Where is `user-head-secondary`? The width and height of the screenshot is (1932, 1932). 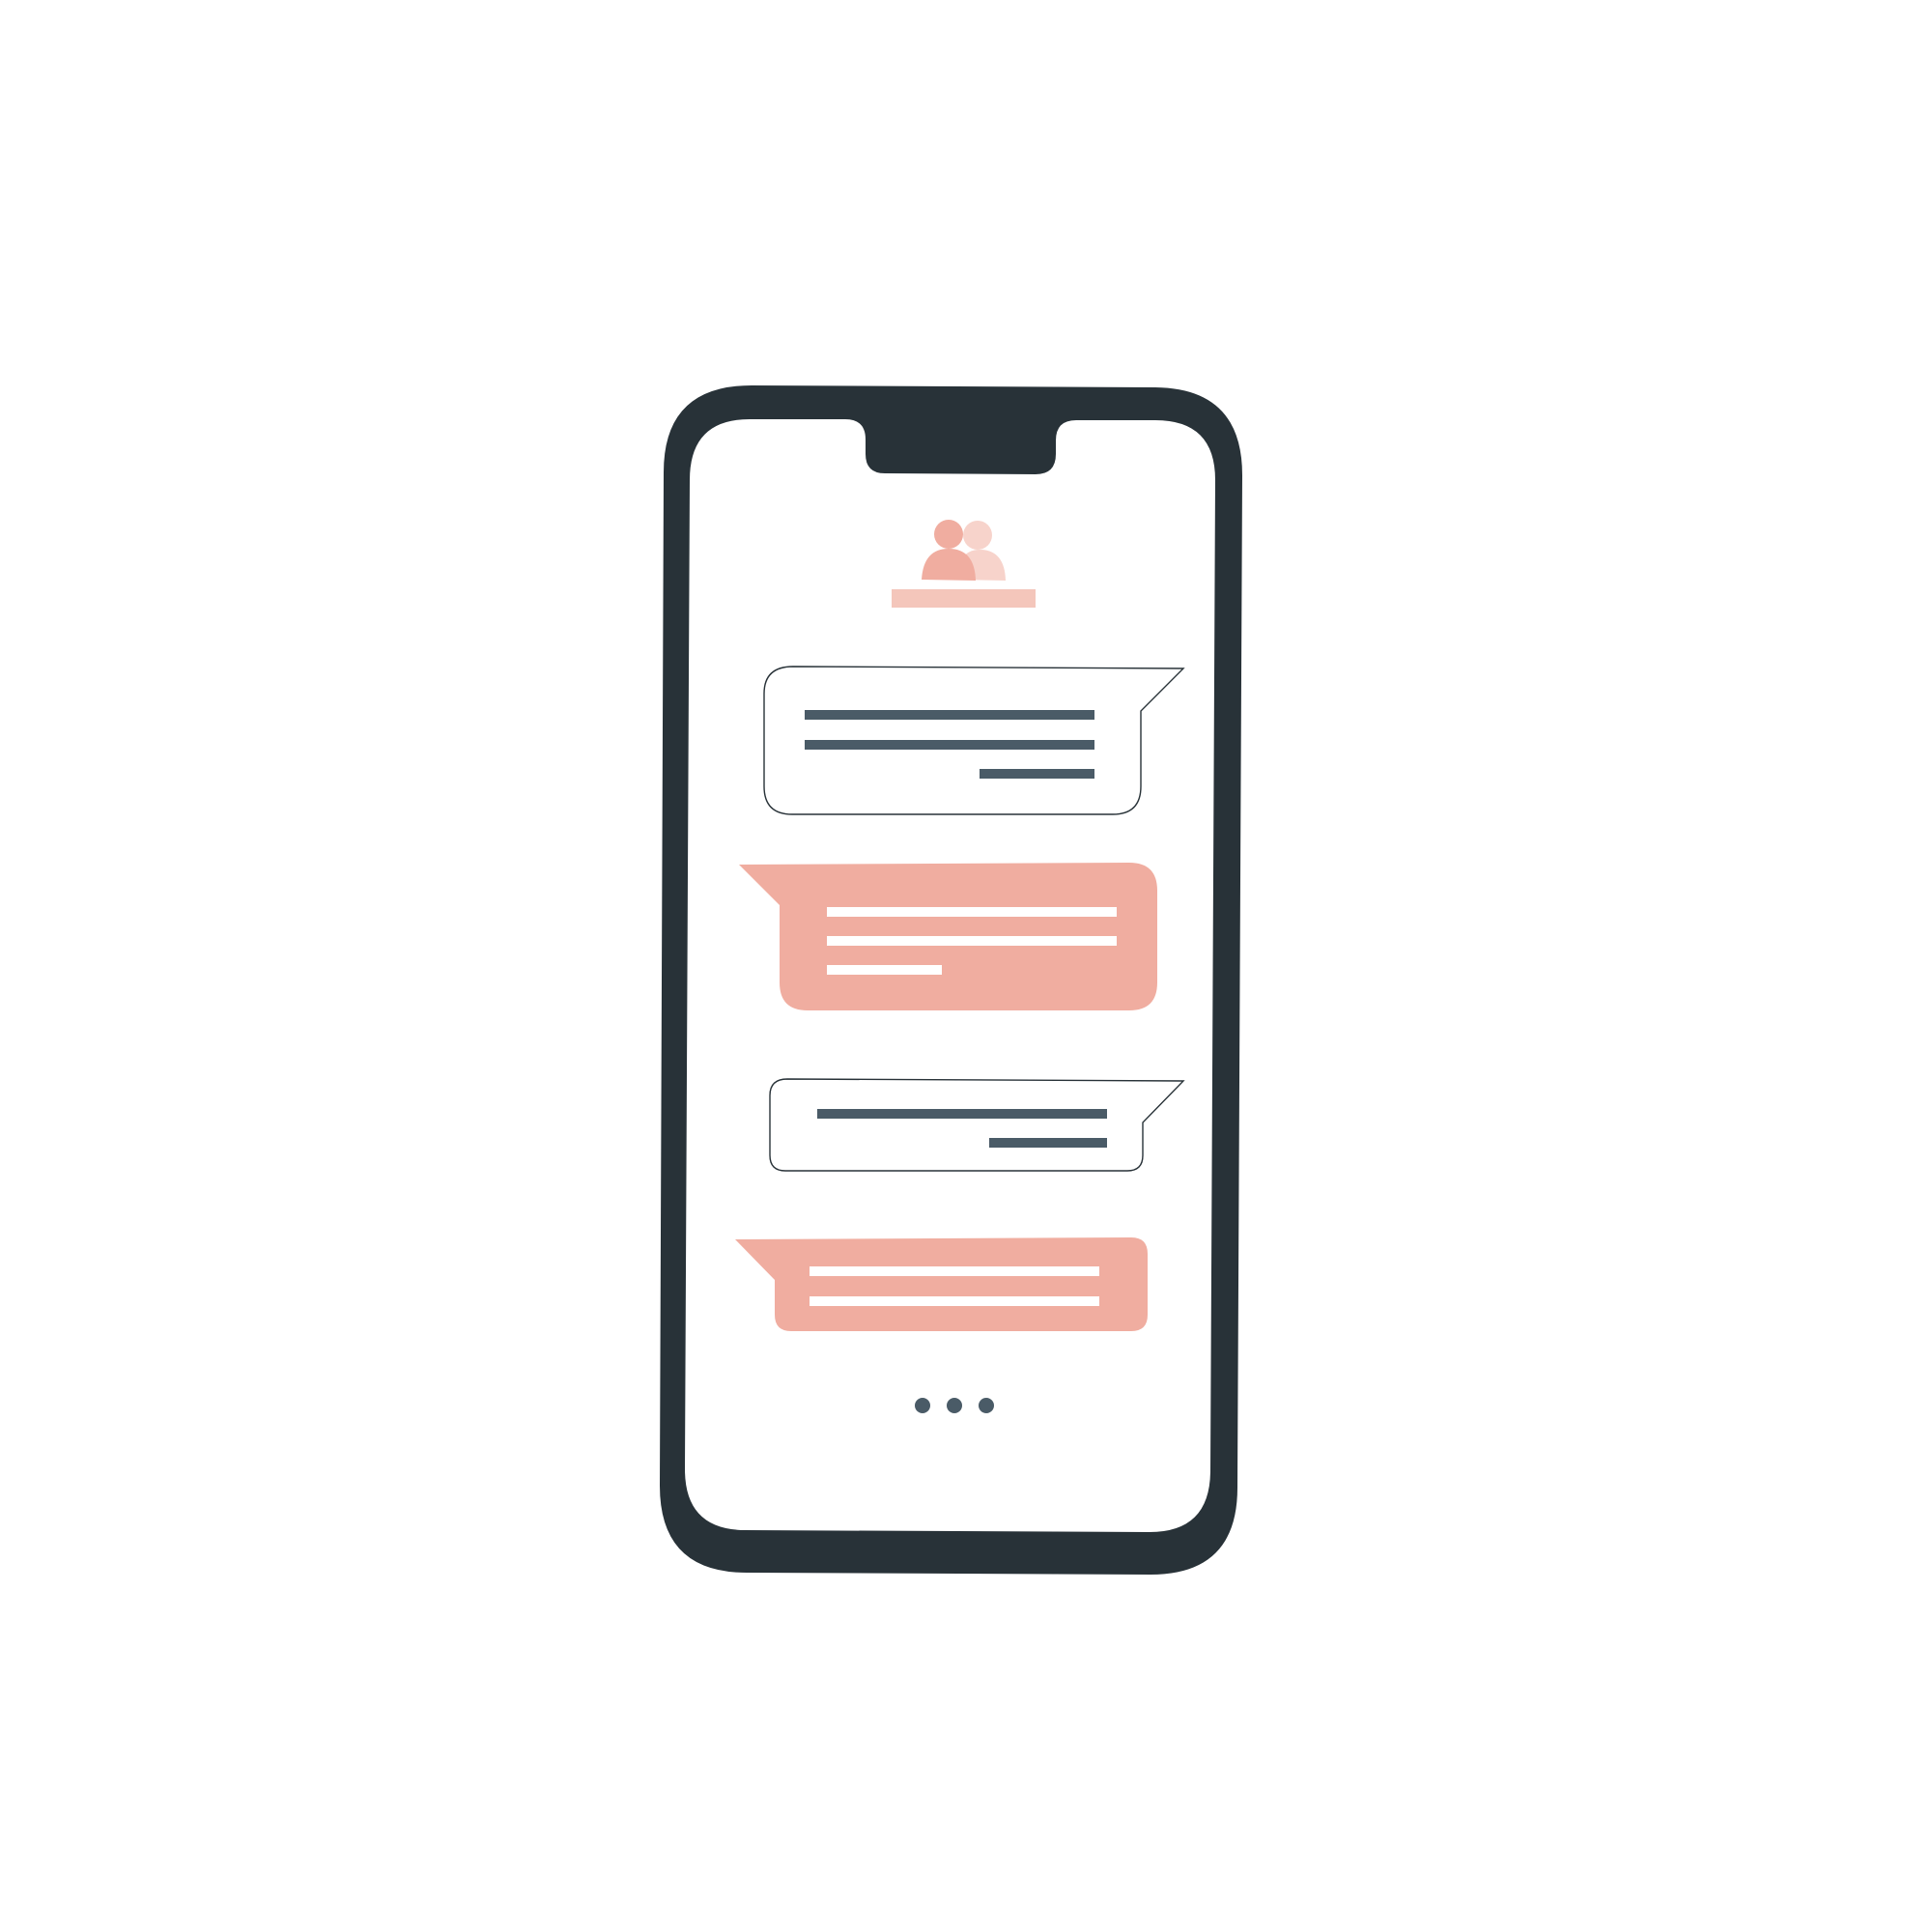 user-head-secondary is located at coordinates (977, 535).